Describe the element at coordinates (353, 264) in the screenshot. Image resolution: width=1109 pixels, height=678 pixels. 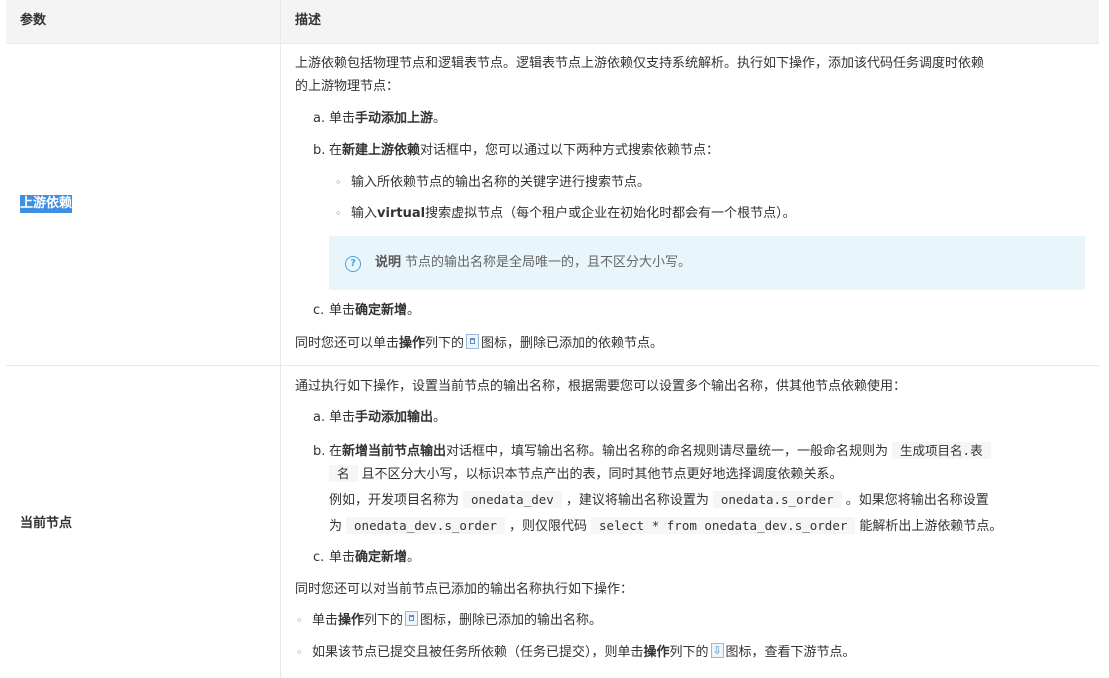
I see `question-icon: ?` at that location.